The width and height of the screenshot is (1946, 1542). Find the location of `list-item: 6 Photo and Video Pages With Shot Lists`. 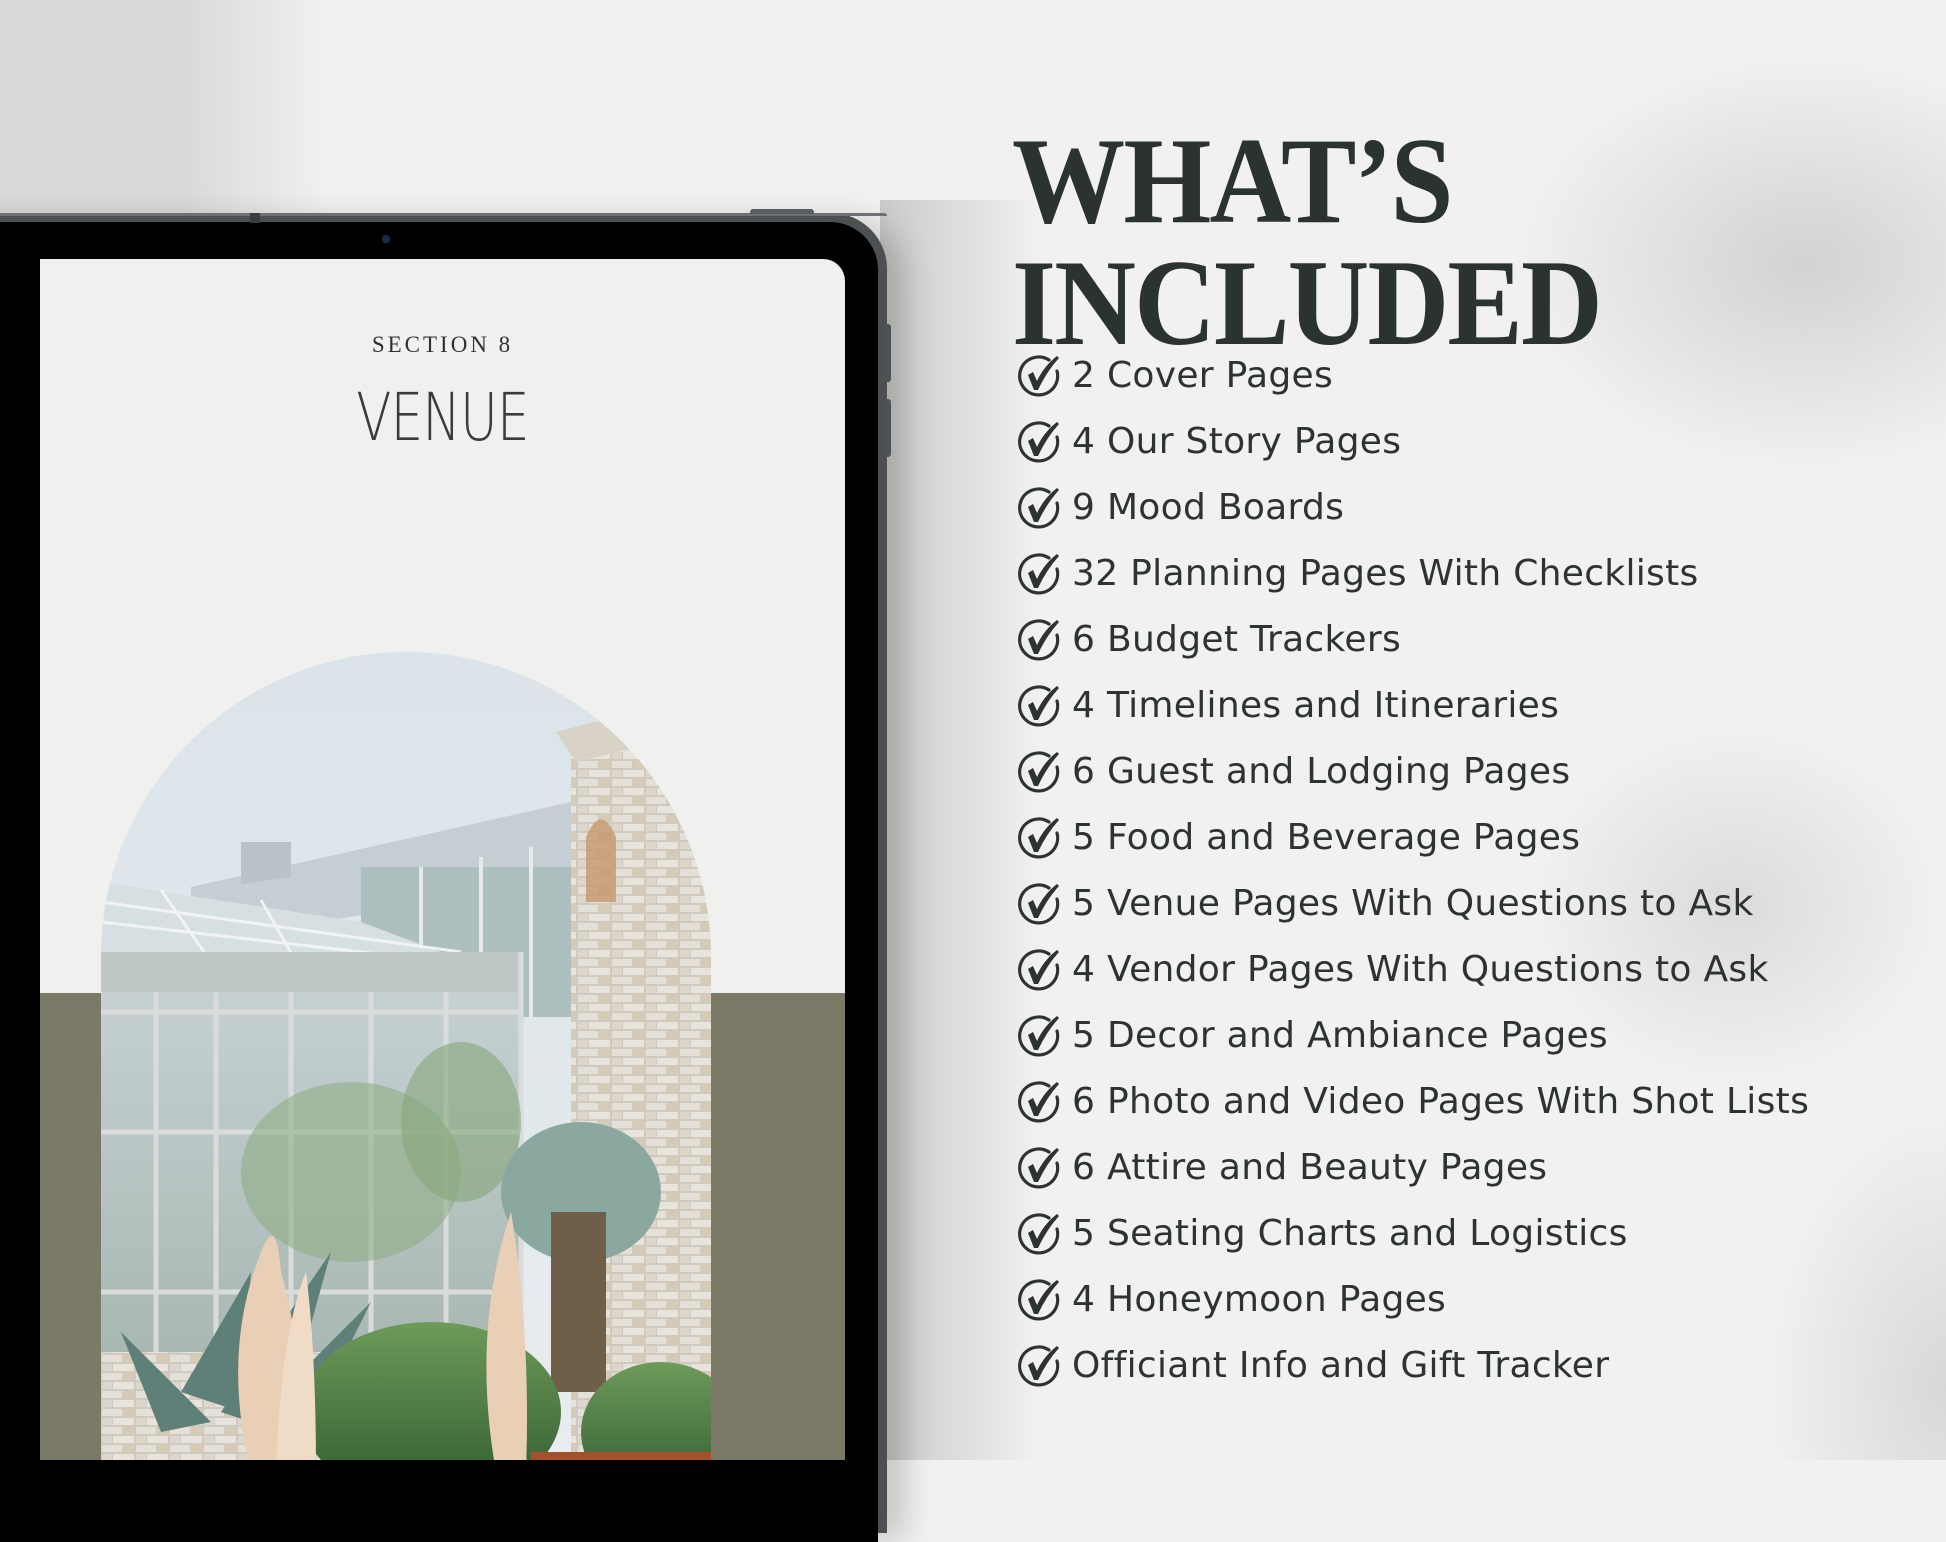

list-item: 6 Photo and Video Pages With Shot Lists is located at coordinates (1412, 1101).